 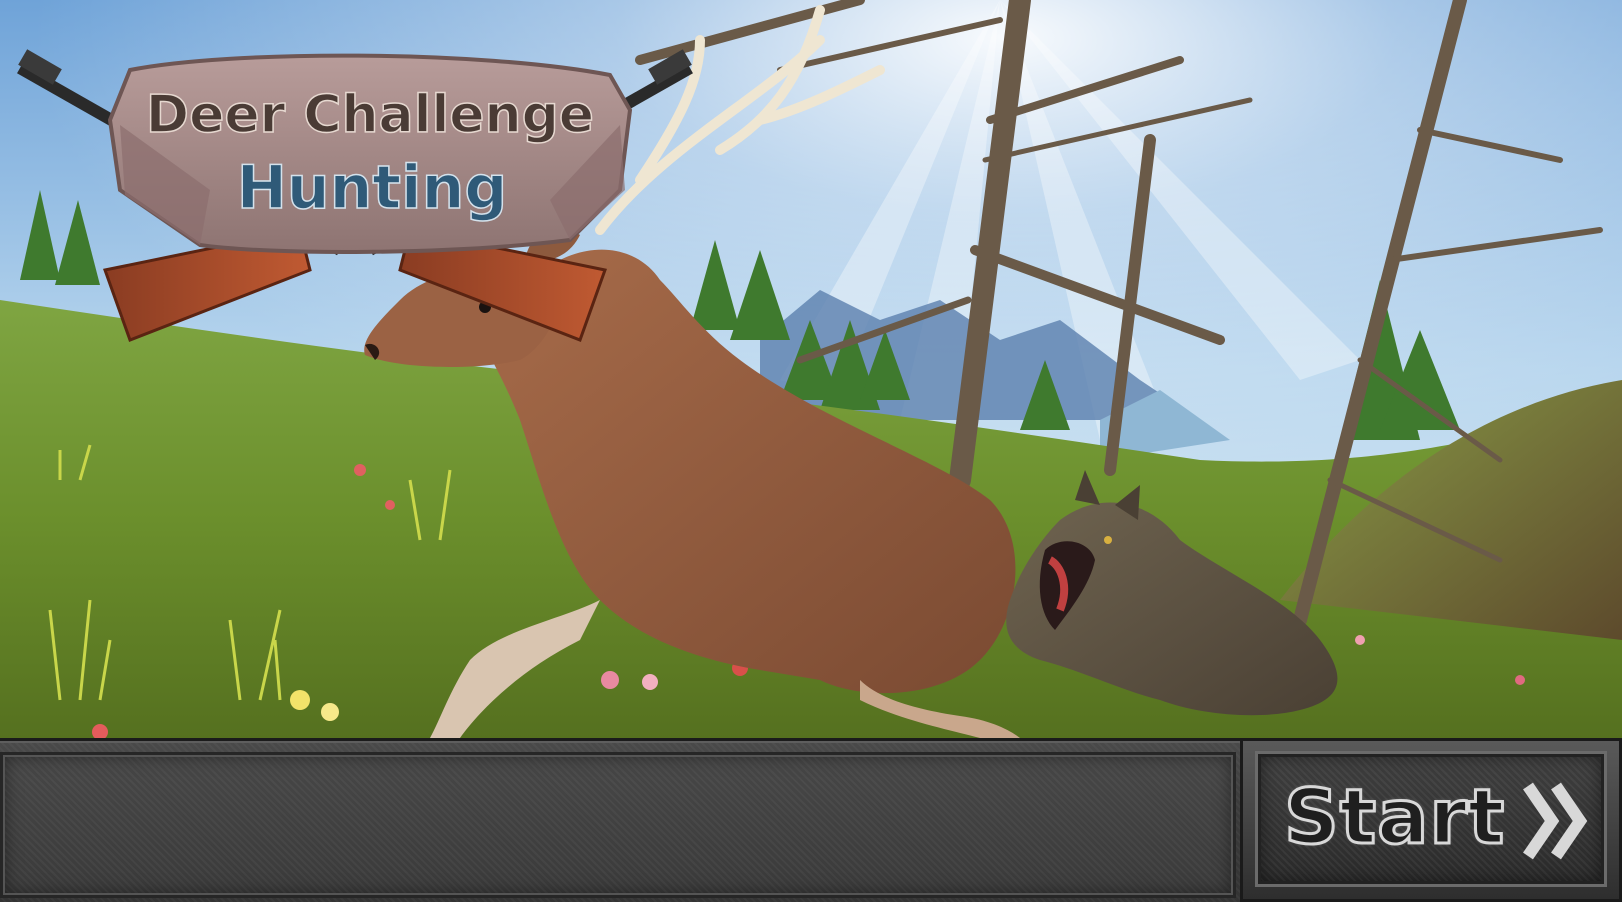 I want to click on logo-title-line2: Hunting, so click(x=372, y=188).